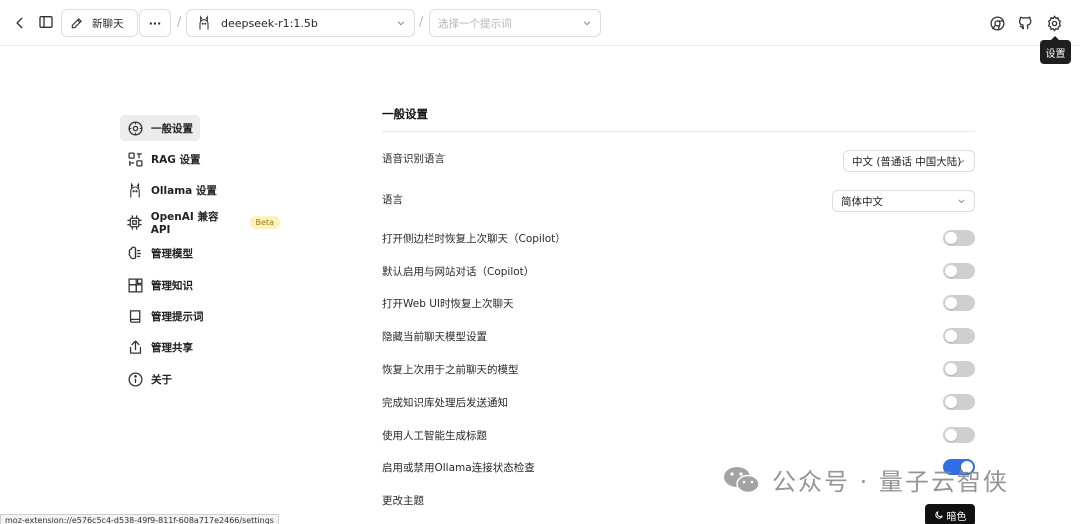 The image size is (1080, 524). What do you see at coordinates (200, 347) in the screenshot?
I see `sidebar-item-share: 管理共享` at bounding box center [200, 347].